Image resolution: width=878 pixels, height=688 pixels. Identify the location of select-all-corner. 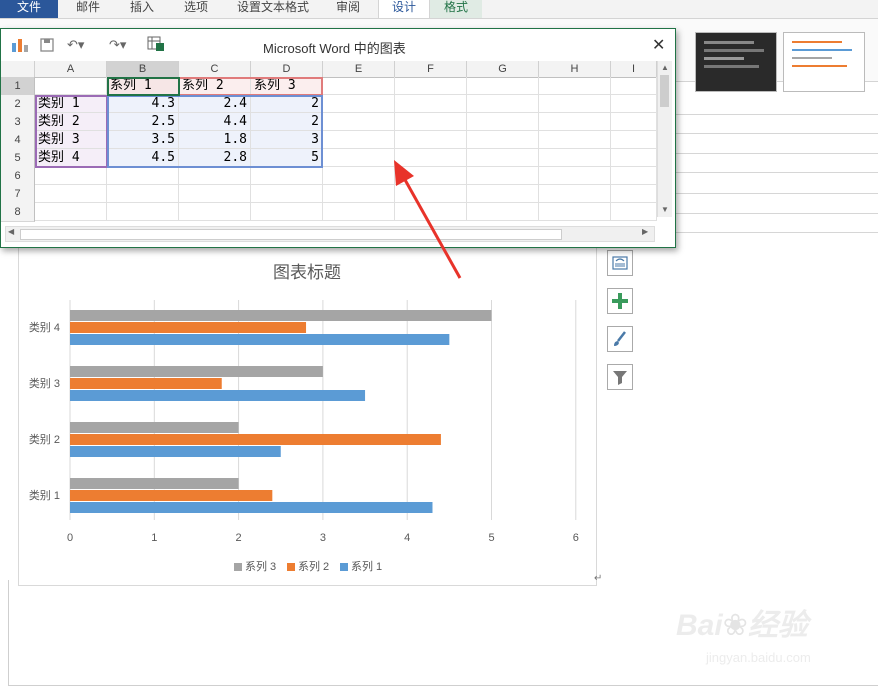
(18, 69).